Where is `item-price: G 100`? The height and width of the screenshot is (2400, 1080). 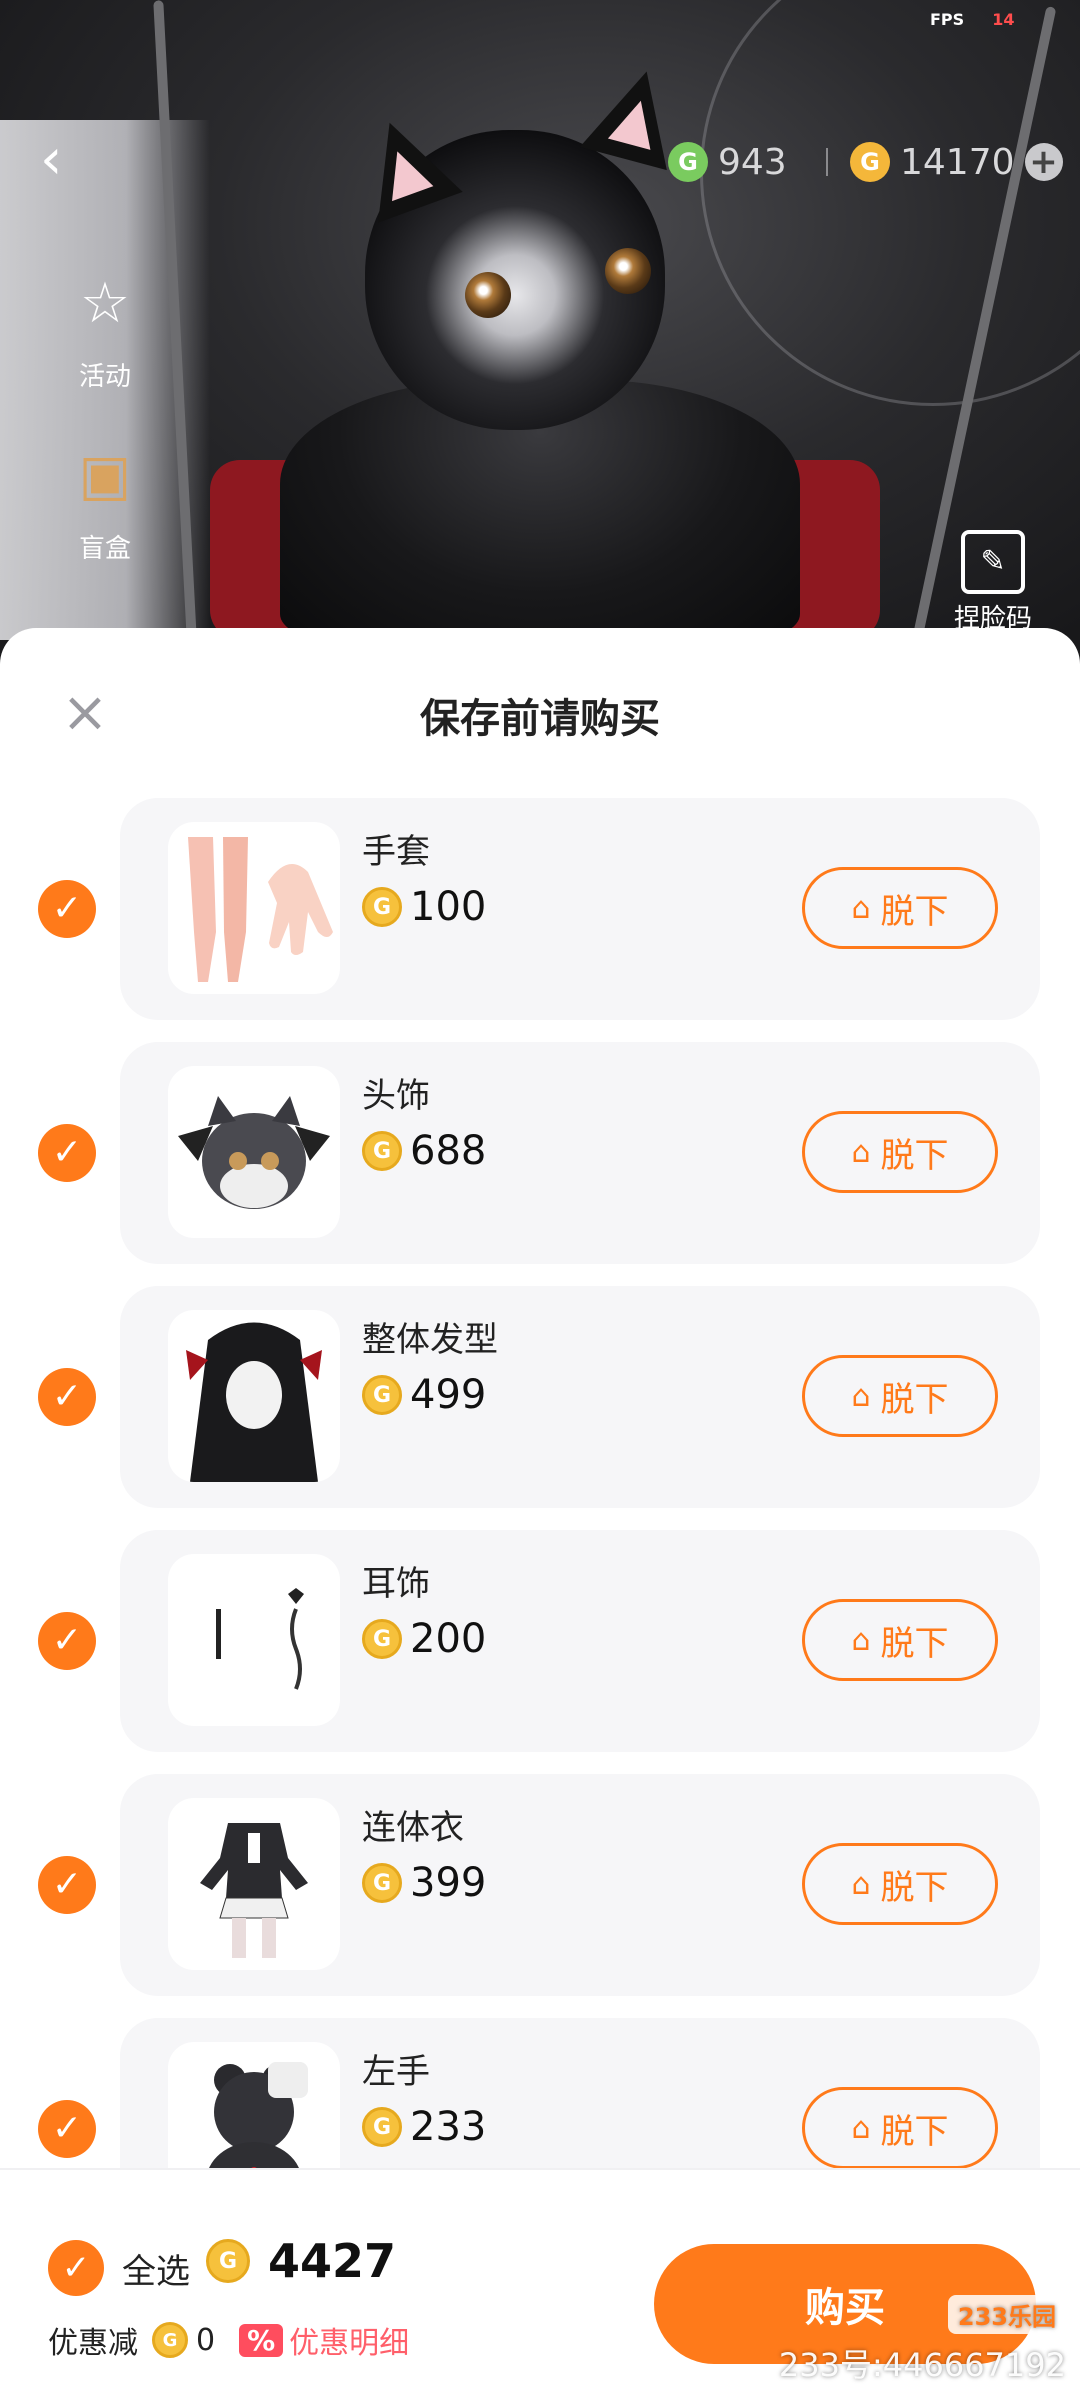 item-price: G 100 is located at coordinates (424, 907).